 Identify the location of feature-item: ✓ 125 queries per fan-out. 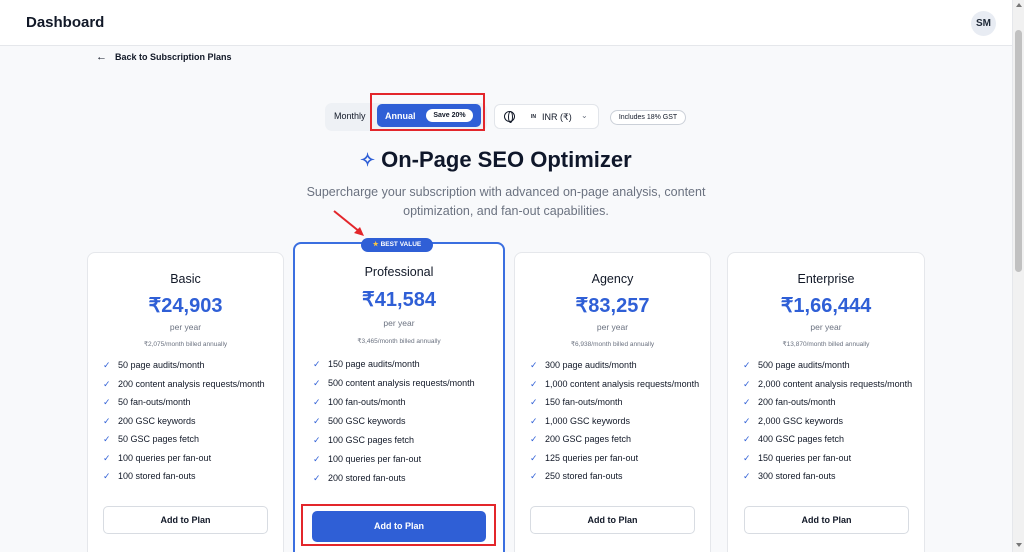
(584, 457).